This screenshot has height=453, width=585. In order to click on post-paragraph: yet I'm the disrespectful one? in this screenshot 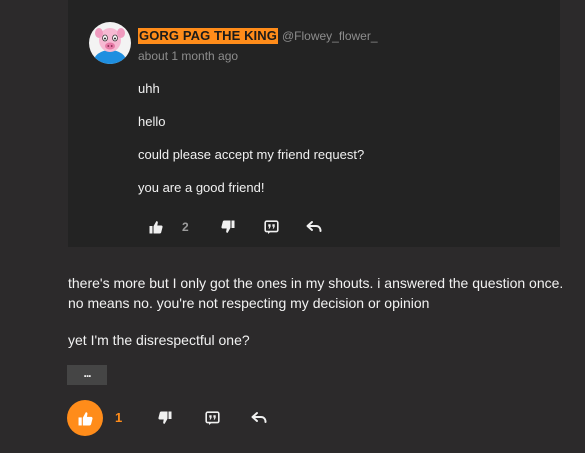, I will do `click(159, 340)`.